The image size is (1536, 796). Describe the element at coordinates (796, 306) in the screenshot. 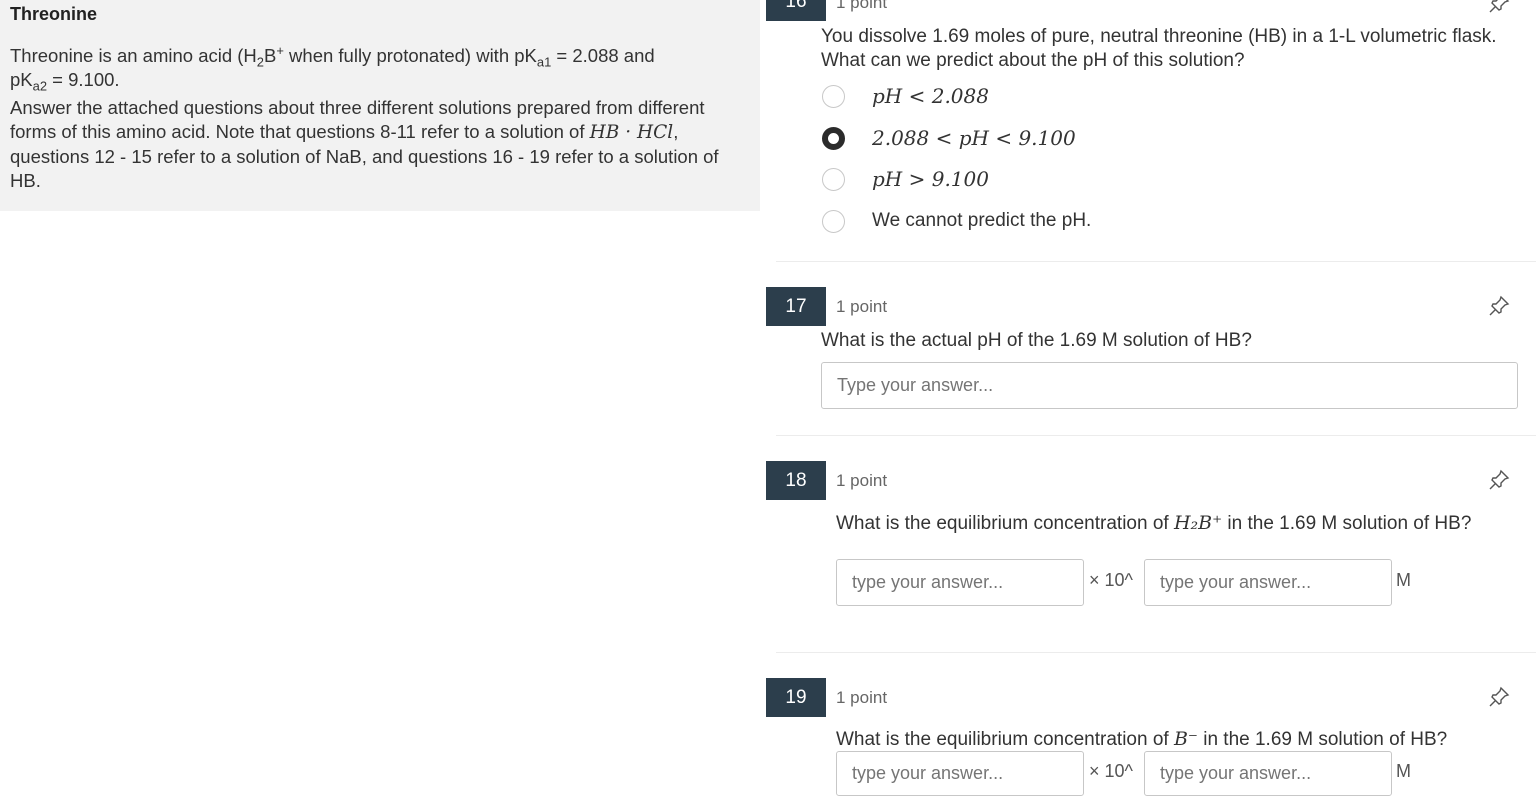

I see `question-number: 17` at that location.